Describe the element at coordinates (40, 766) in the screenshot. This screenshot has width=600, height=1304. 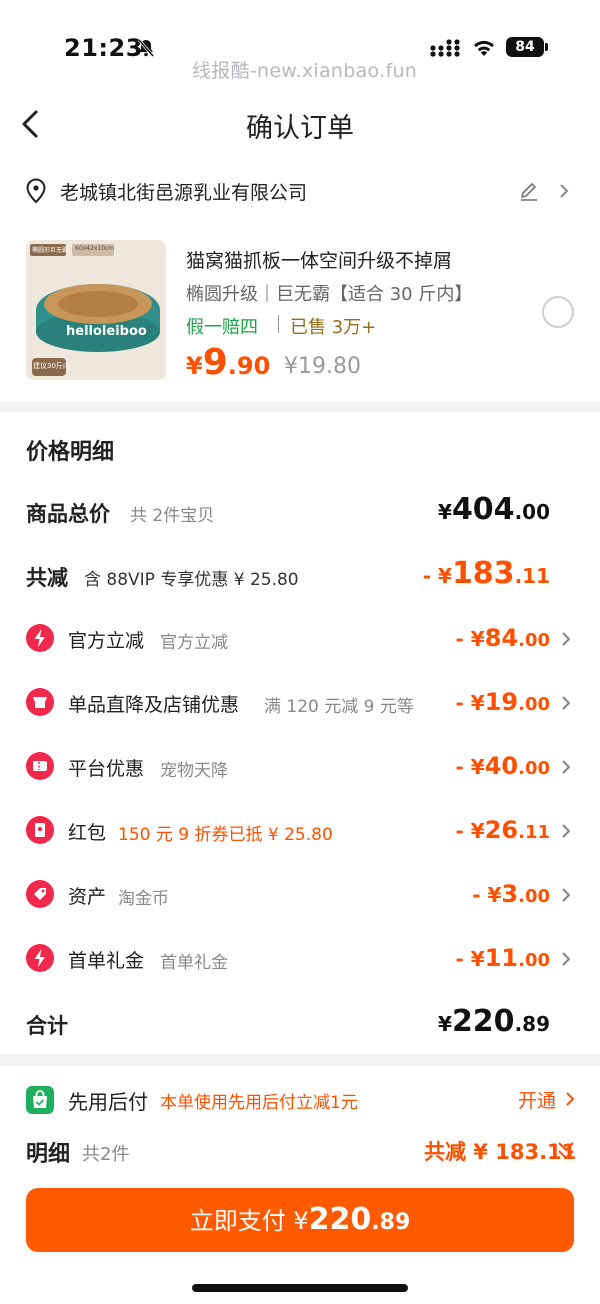
I see `ticket-icon` at that location.